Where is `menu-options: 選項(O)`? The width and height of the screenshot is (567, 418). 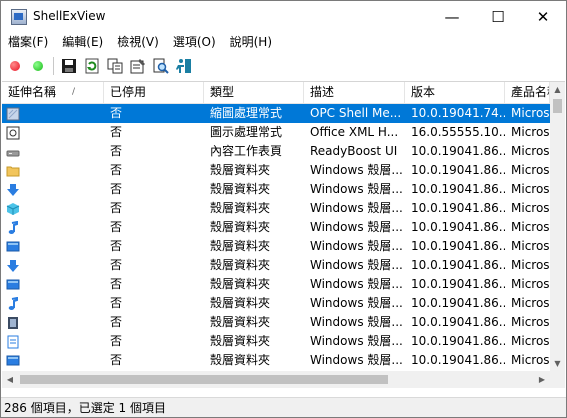 menu-options: 選項(O) is located at coordinates (194, 42).